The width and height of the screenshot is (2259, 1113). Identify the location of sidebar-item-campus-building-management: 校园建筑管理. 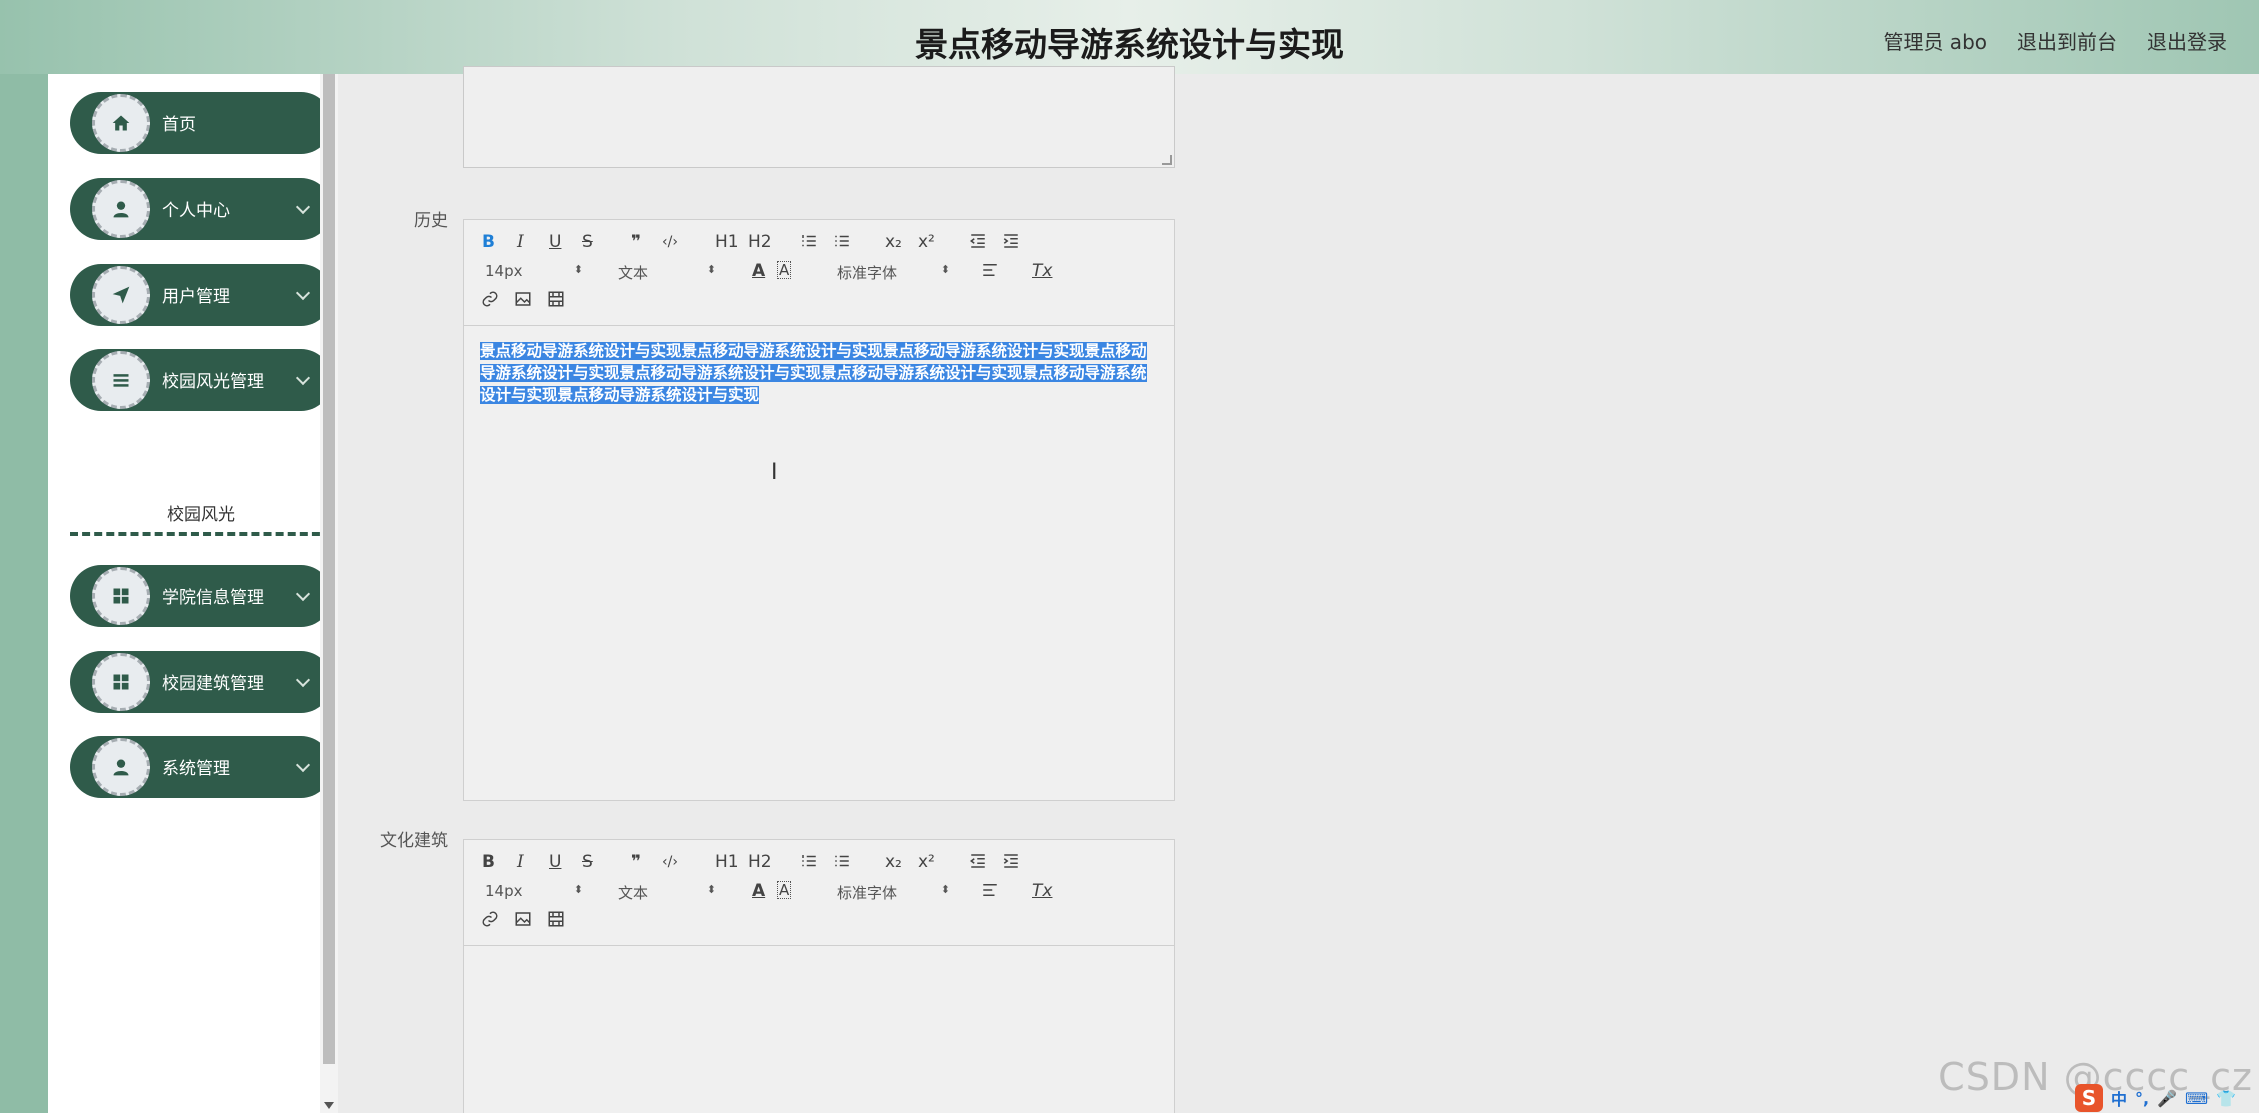
(201, 682).